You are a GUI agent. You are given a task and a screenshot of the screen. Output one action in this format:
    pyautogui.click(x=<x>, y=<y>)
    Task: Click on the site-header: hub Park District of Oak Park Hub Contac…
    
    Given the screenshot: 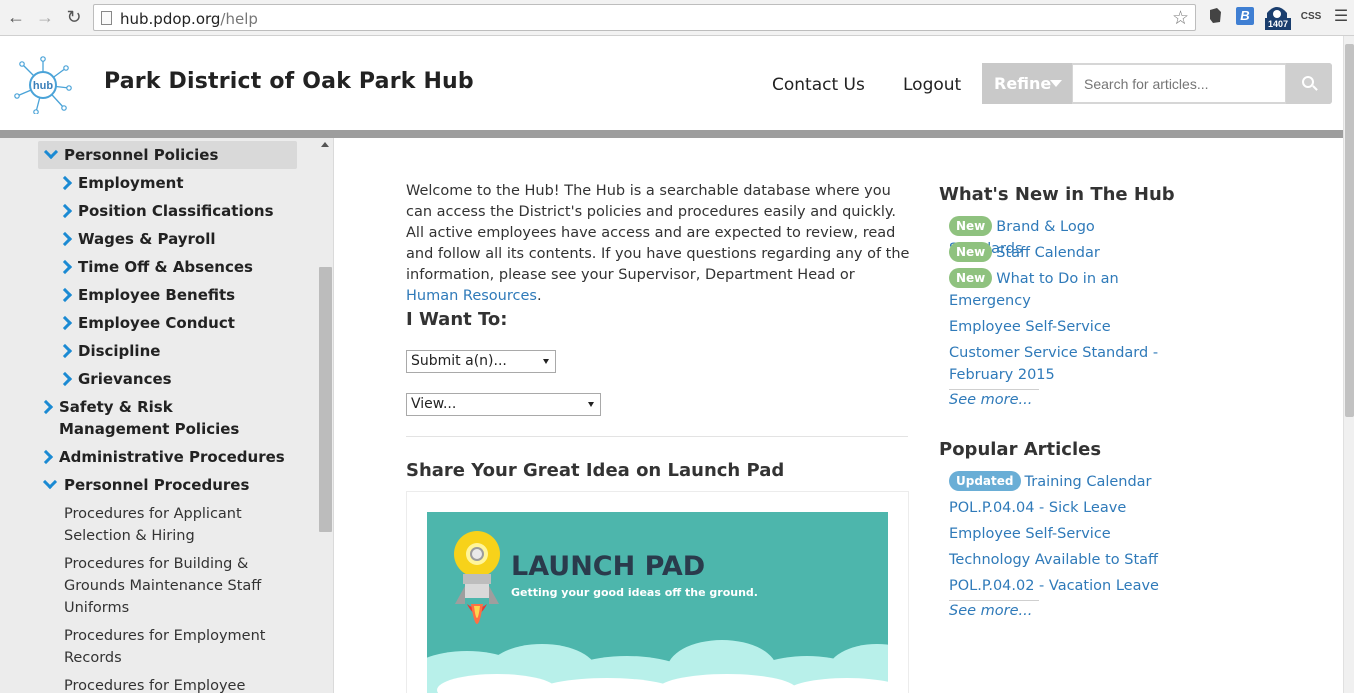 What is the action you would take?
    pyautogui.click(x=671, y=83)
    